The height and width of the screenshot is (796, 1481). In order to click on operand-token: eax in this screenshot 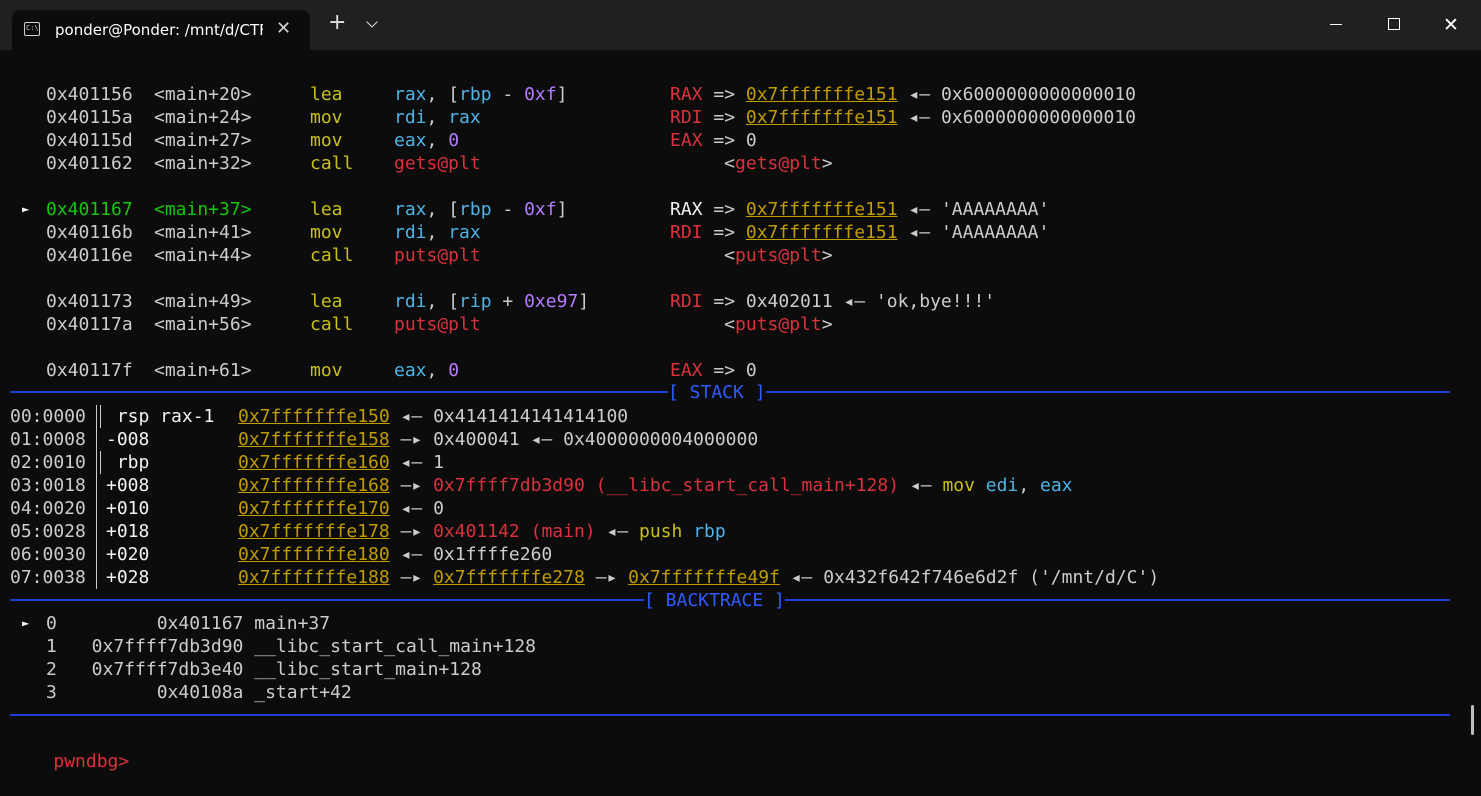, I will do `click(410, 370)`.